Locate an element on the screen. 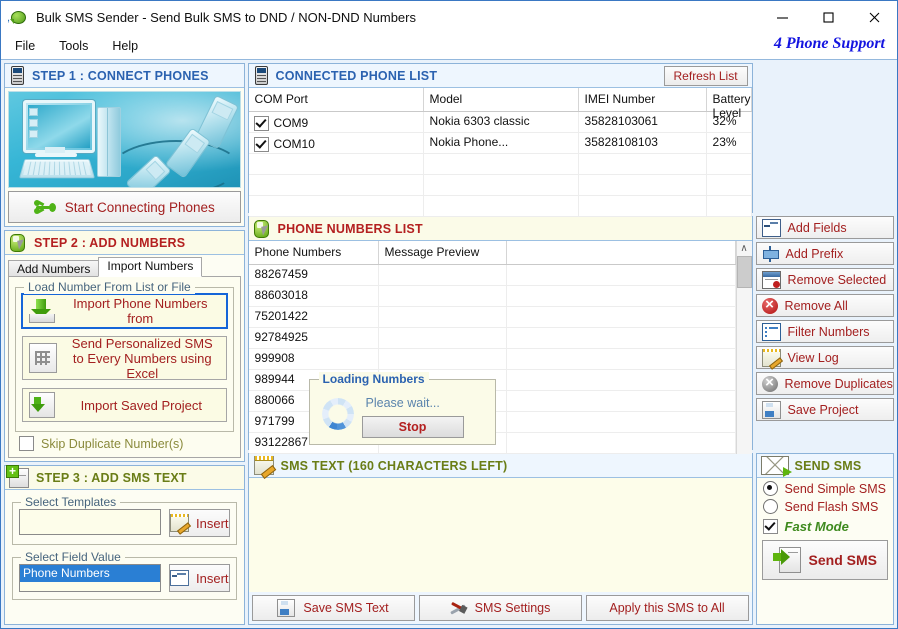  envelope-send-icon is located at coordinates (776, 466).